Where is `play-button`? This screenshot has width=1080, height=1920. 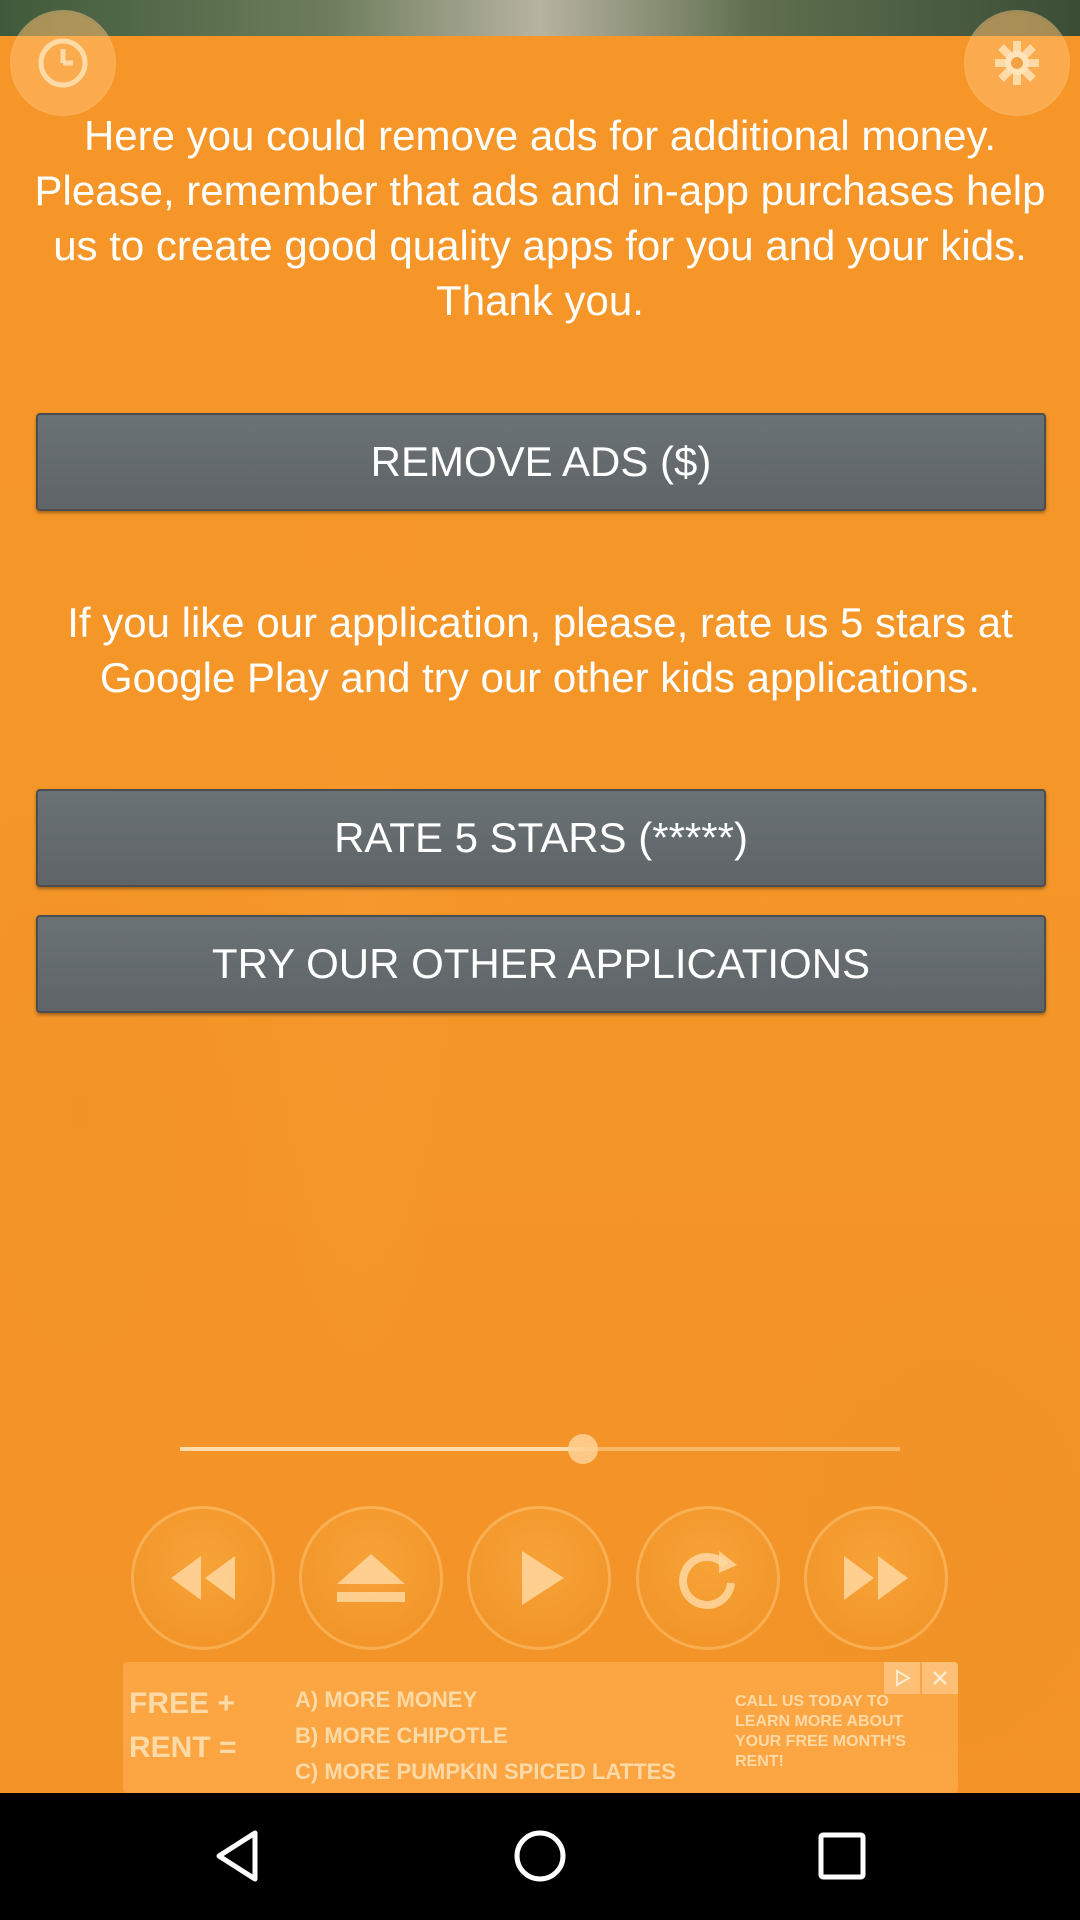 play-button is located at coordinates (539, 1578).